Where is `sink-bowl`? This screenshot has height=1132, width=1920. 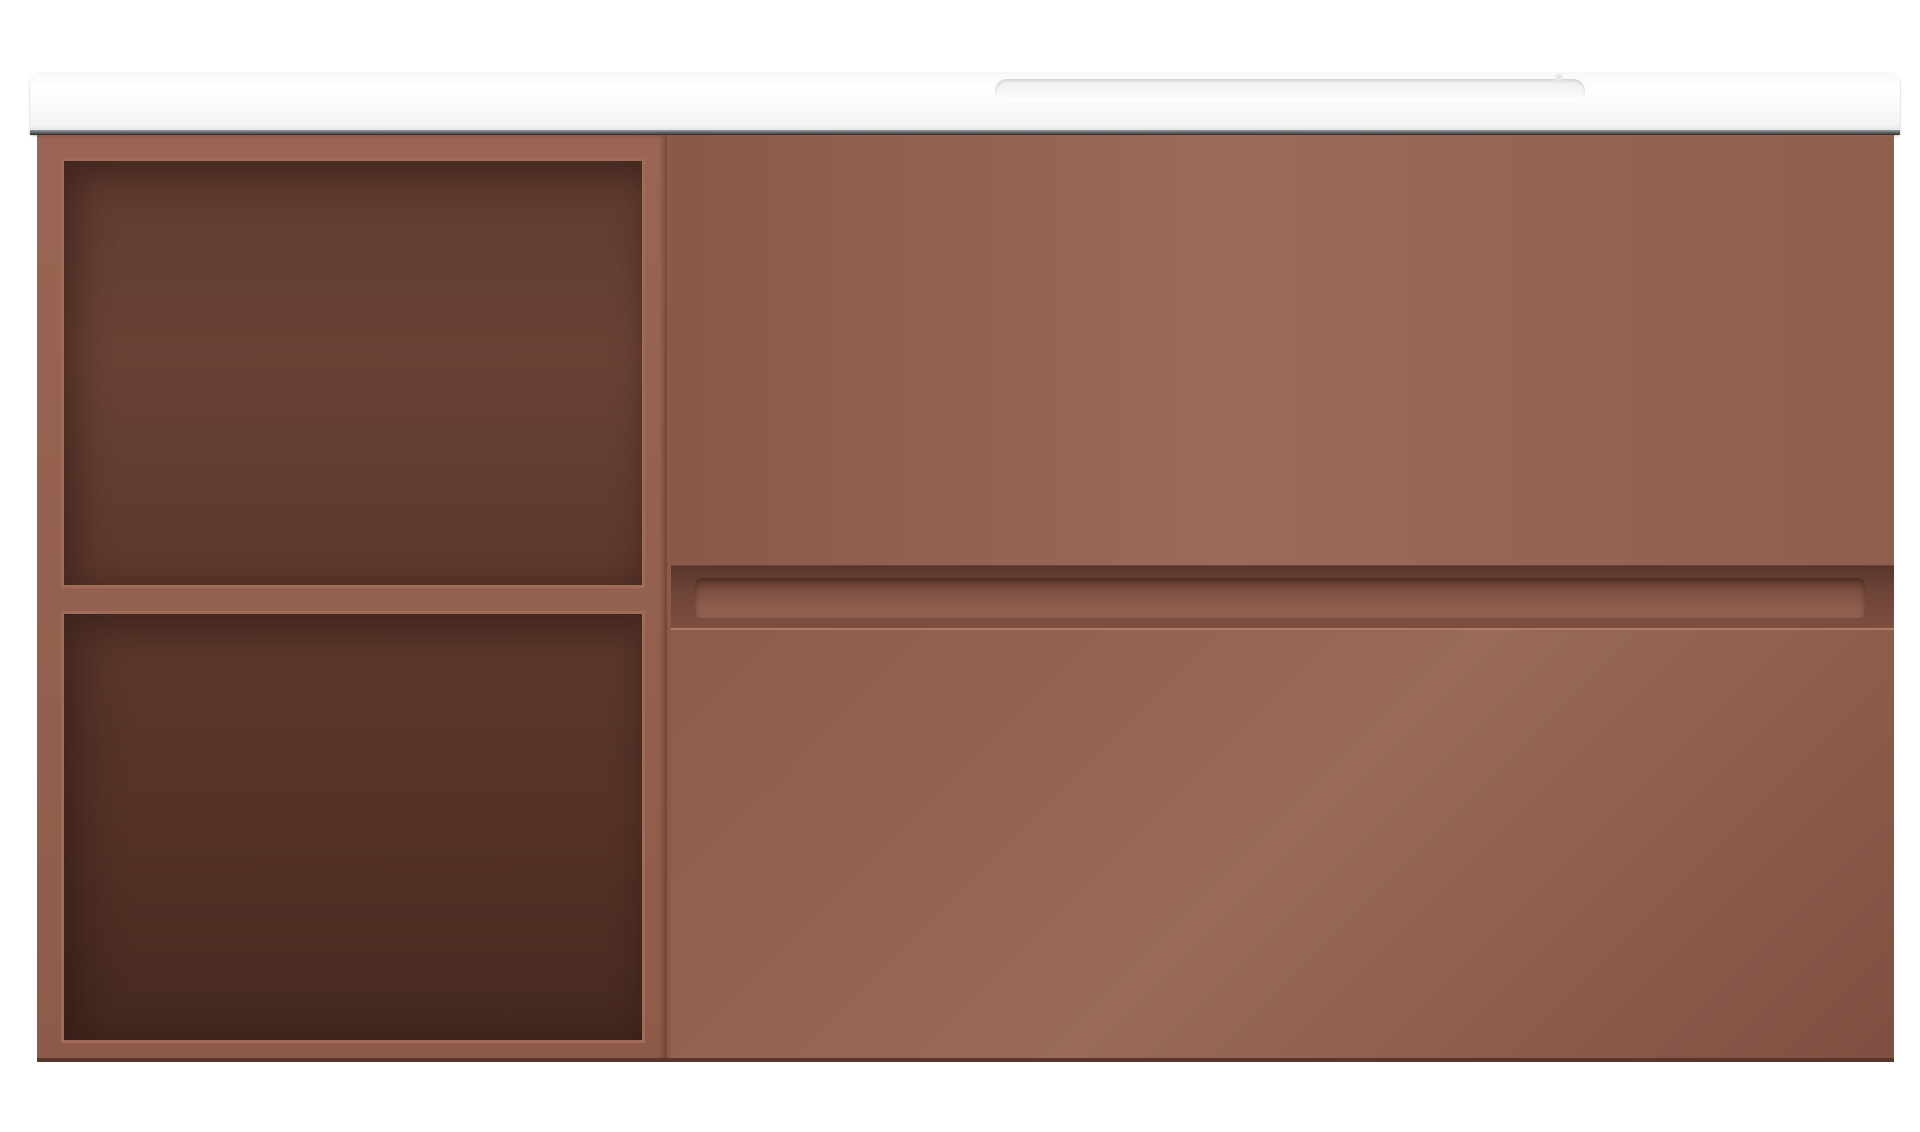
sink-bowl is located at coordinates (1290, 91).